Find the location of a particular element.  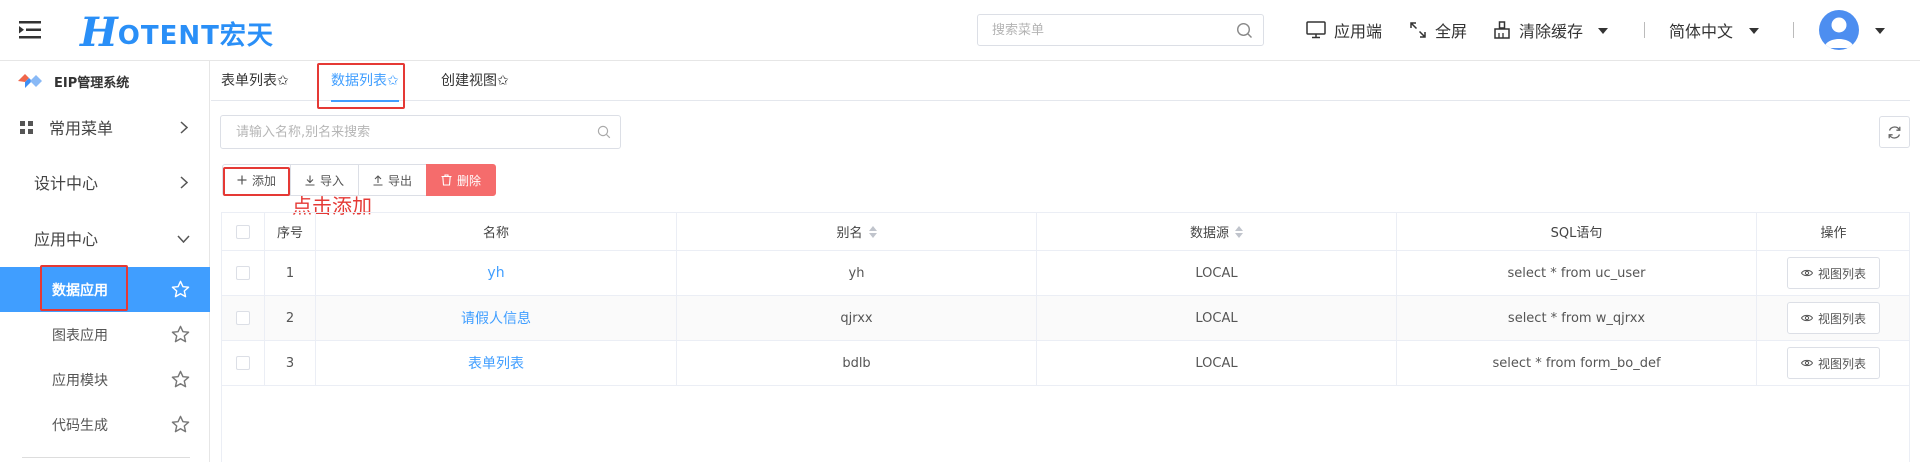

app-side-label: 应用端 is located at coordinates (1358, 31).